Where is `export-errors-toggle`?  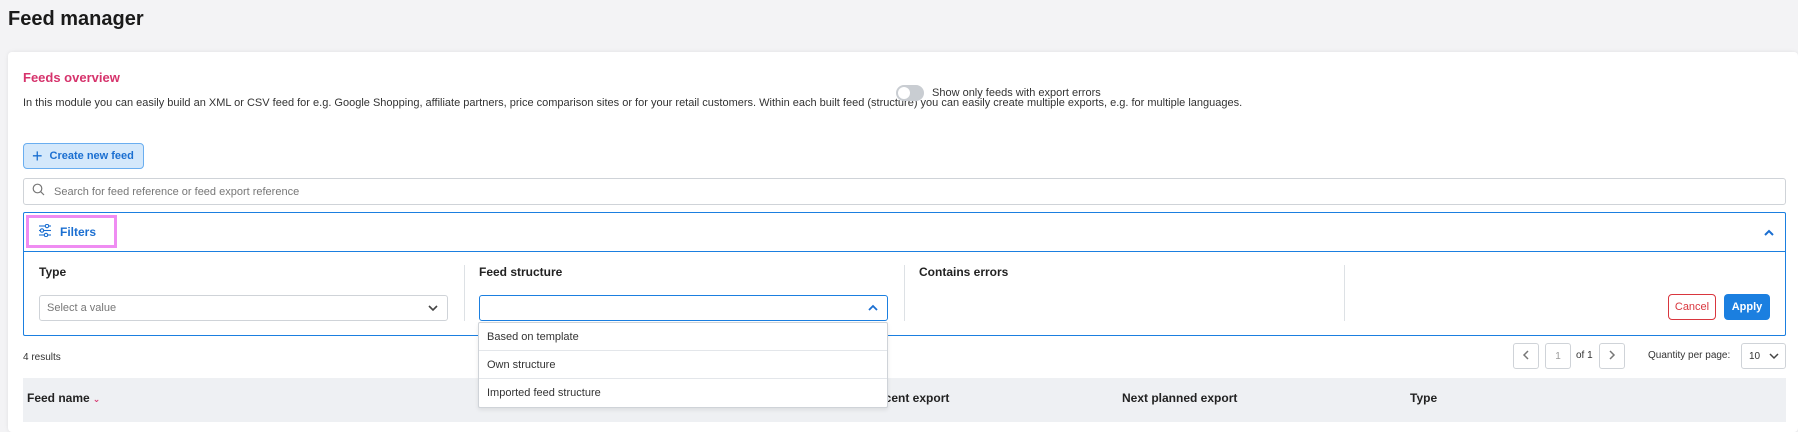
export-errors-toggle is located at coordinates (910, 93).